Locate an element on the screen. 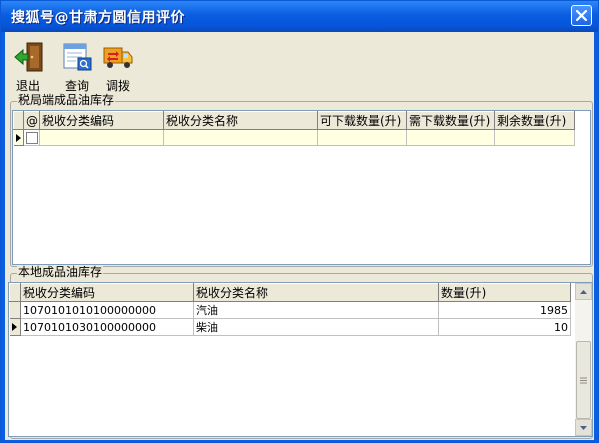 This screenshot has height=443, width=599. title-bar: 搜狐号@甘肃方圆信用评价 is located at coordinates (299, 16).